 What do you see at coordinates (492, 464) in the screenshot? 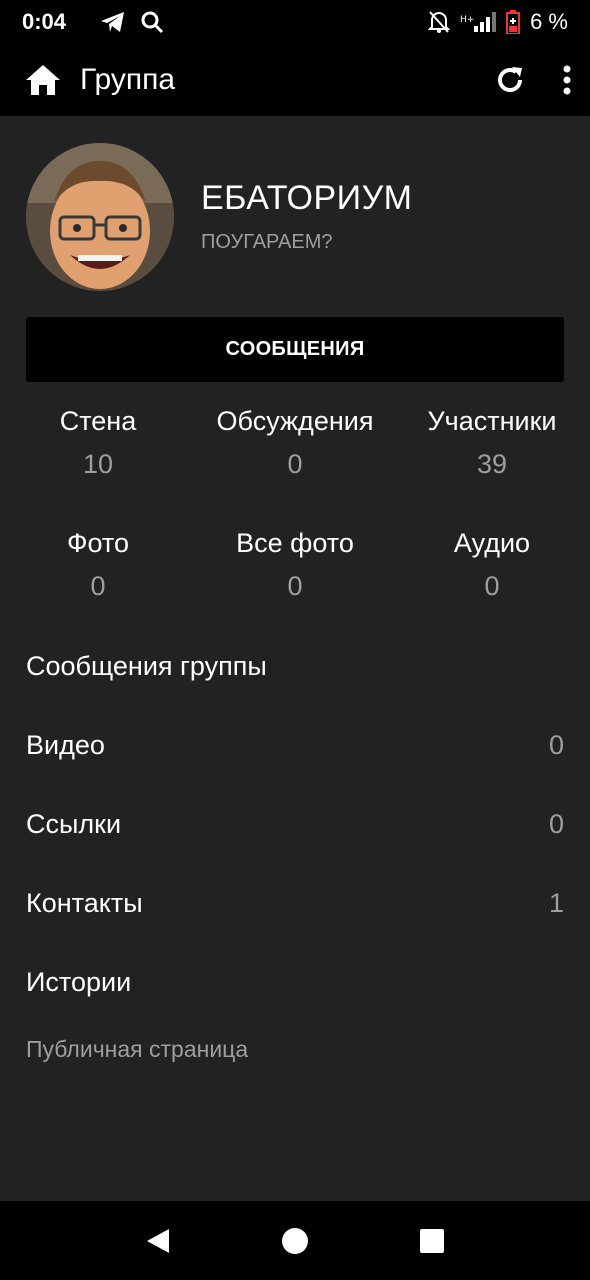
I see `counter-value: 39` at bounding box center [492, 464].